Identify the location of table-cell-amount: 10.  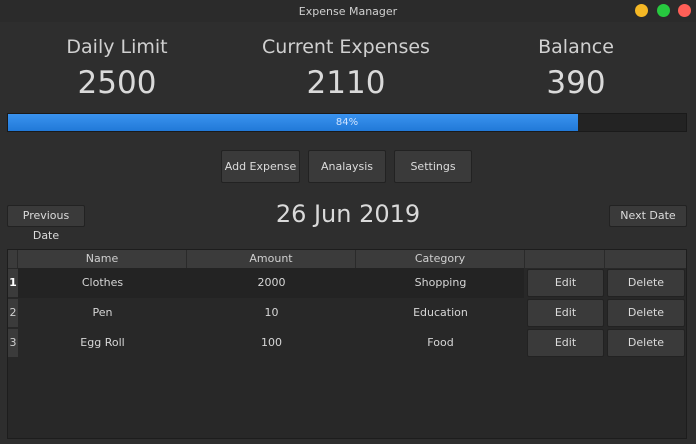
(271, 313).